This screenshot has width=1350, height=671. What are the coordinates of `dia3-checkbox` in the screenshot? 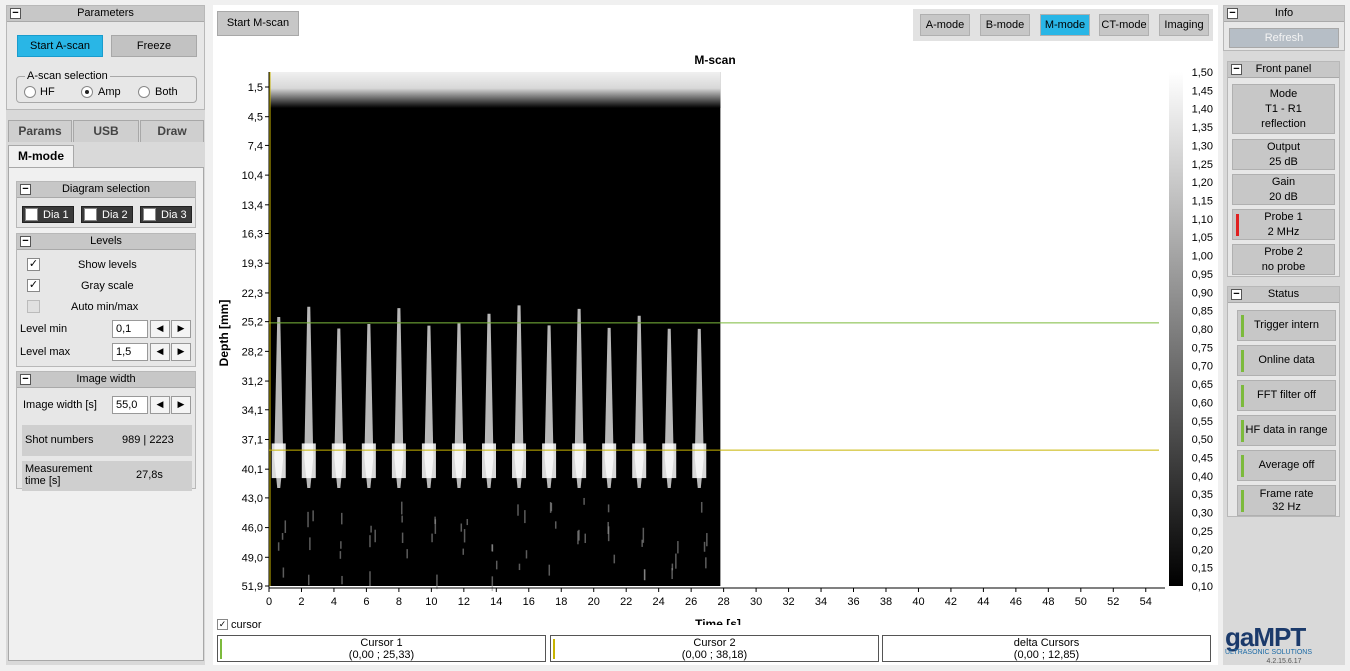 It's located at (149, 214).